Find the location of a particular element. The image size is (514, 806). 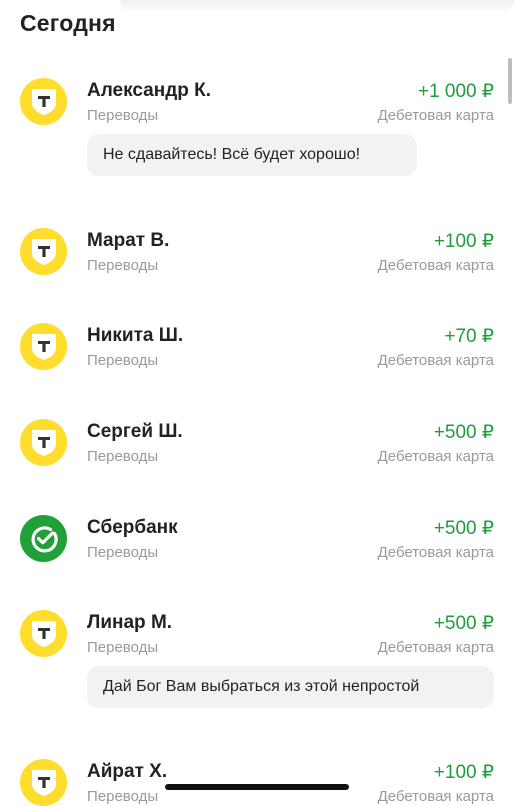

sber-check-icon is located at coordinates (43, 538).